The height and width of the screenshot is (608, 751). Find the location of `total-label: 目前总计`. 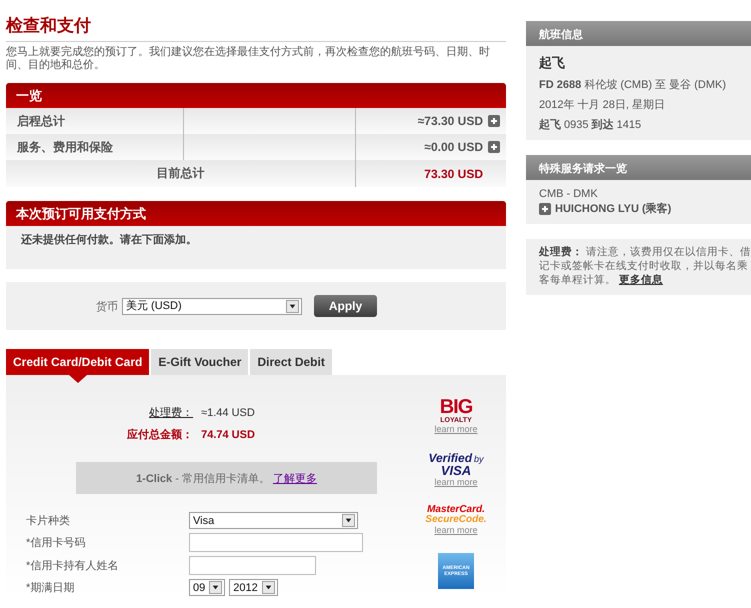

total-label: 目前总计 is located at coordinates (180, 173).